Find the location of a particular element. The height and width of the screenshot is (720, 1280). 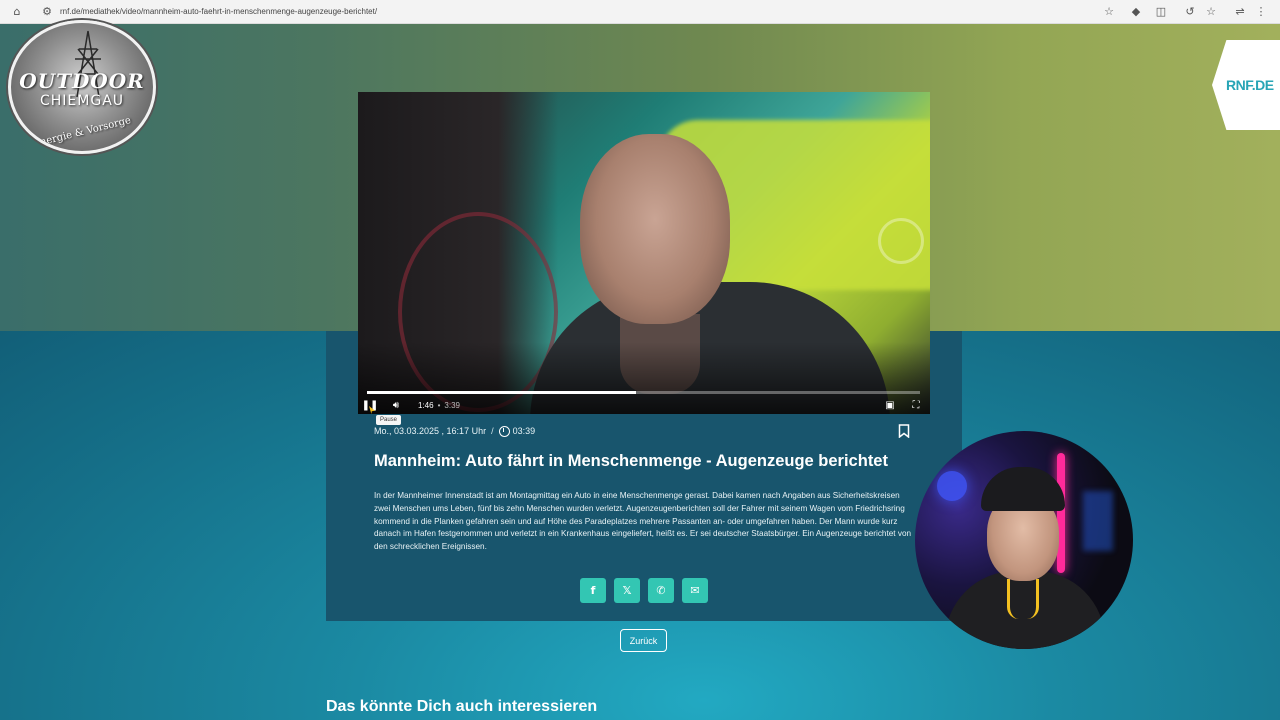

share-facebook-button: f is located at coordinates (593, 590).